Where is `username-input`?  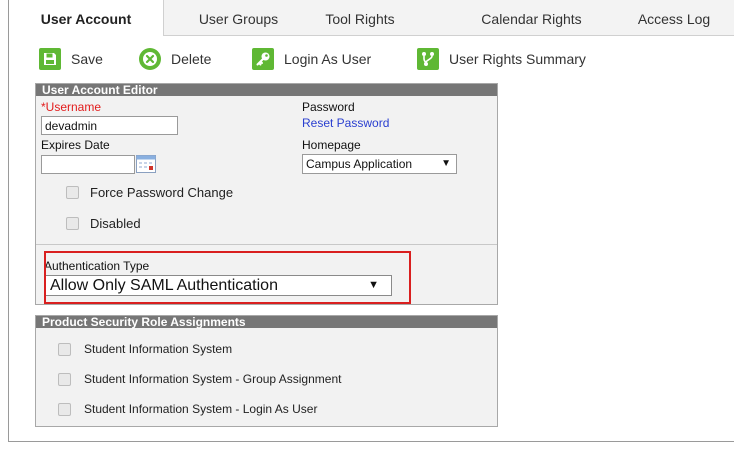
username-input is located at coordinates (109, 125).